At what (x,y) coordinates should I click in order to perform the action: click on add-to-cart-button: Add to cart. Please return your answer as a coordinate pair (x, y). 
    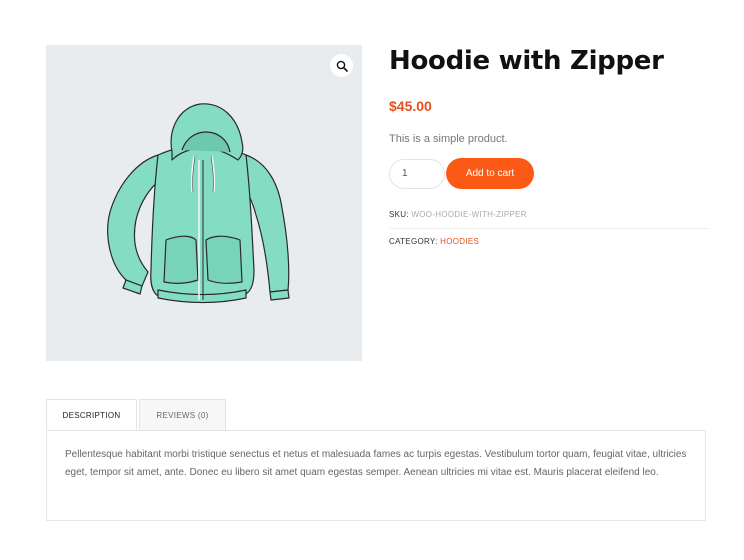
    Looking at the image, I should click on (490, 173).